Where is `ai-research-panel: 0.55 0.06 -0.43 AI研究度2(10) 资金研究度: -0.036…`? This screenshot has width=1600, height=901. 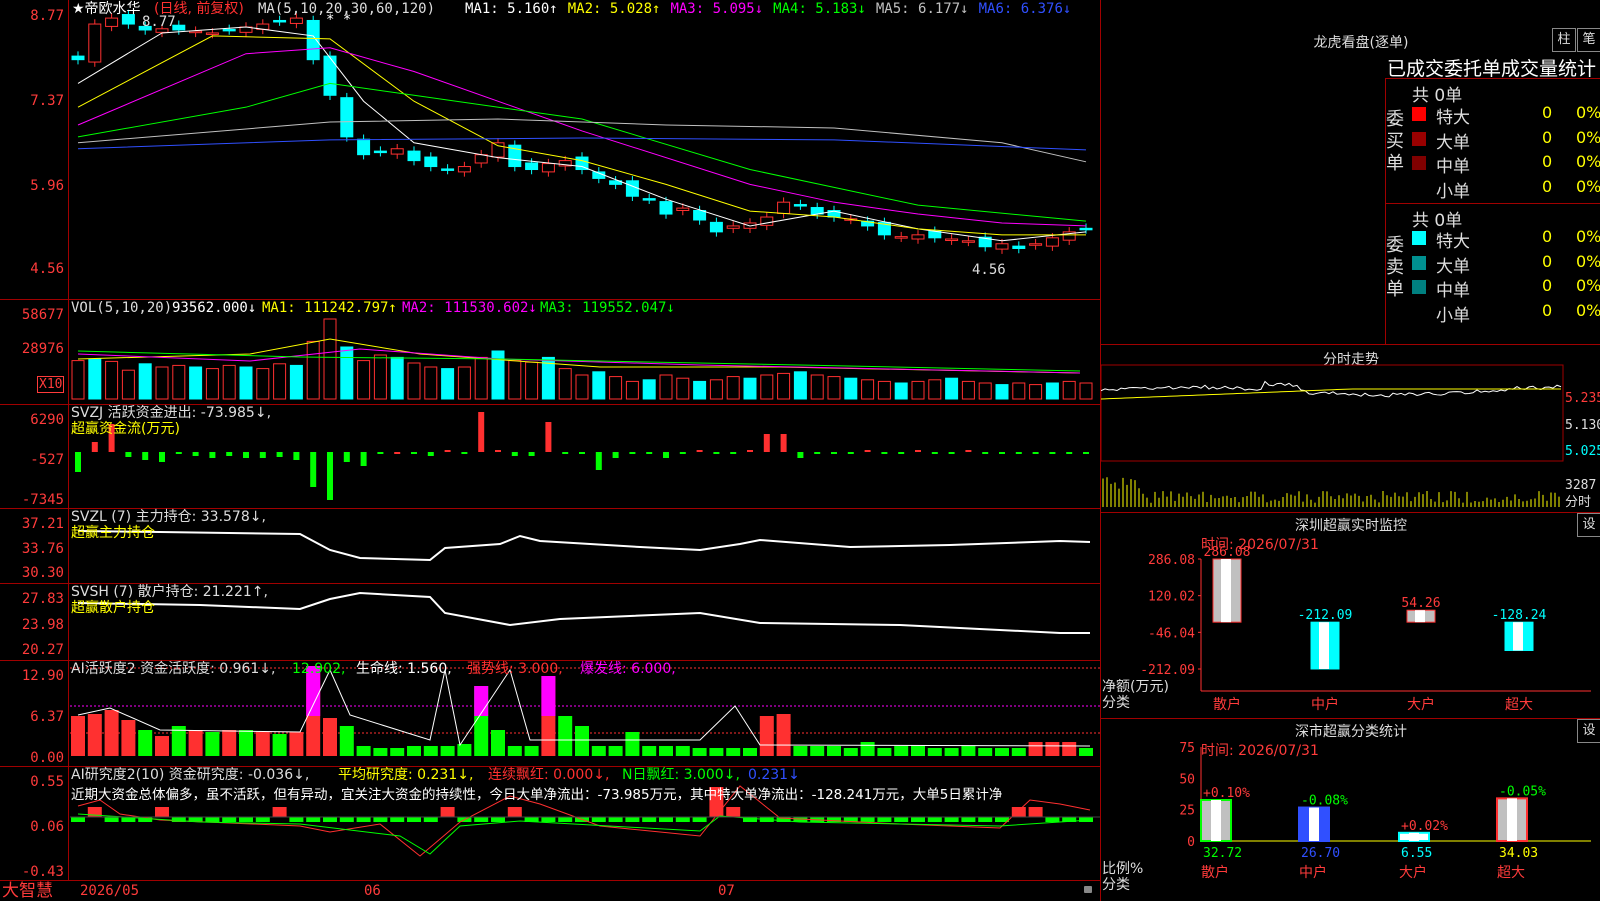
ai-research-panel: 0.55 0.06 -0.43 AI研究度2(10) 资金研究度: -0.036… is located at coordinates (550, 823).